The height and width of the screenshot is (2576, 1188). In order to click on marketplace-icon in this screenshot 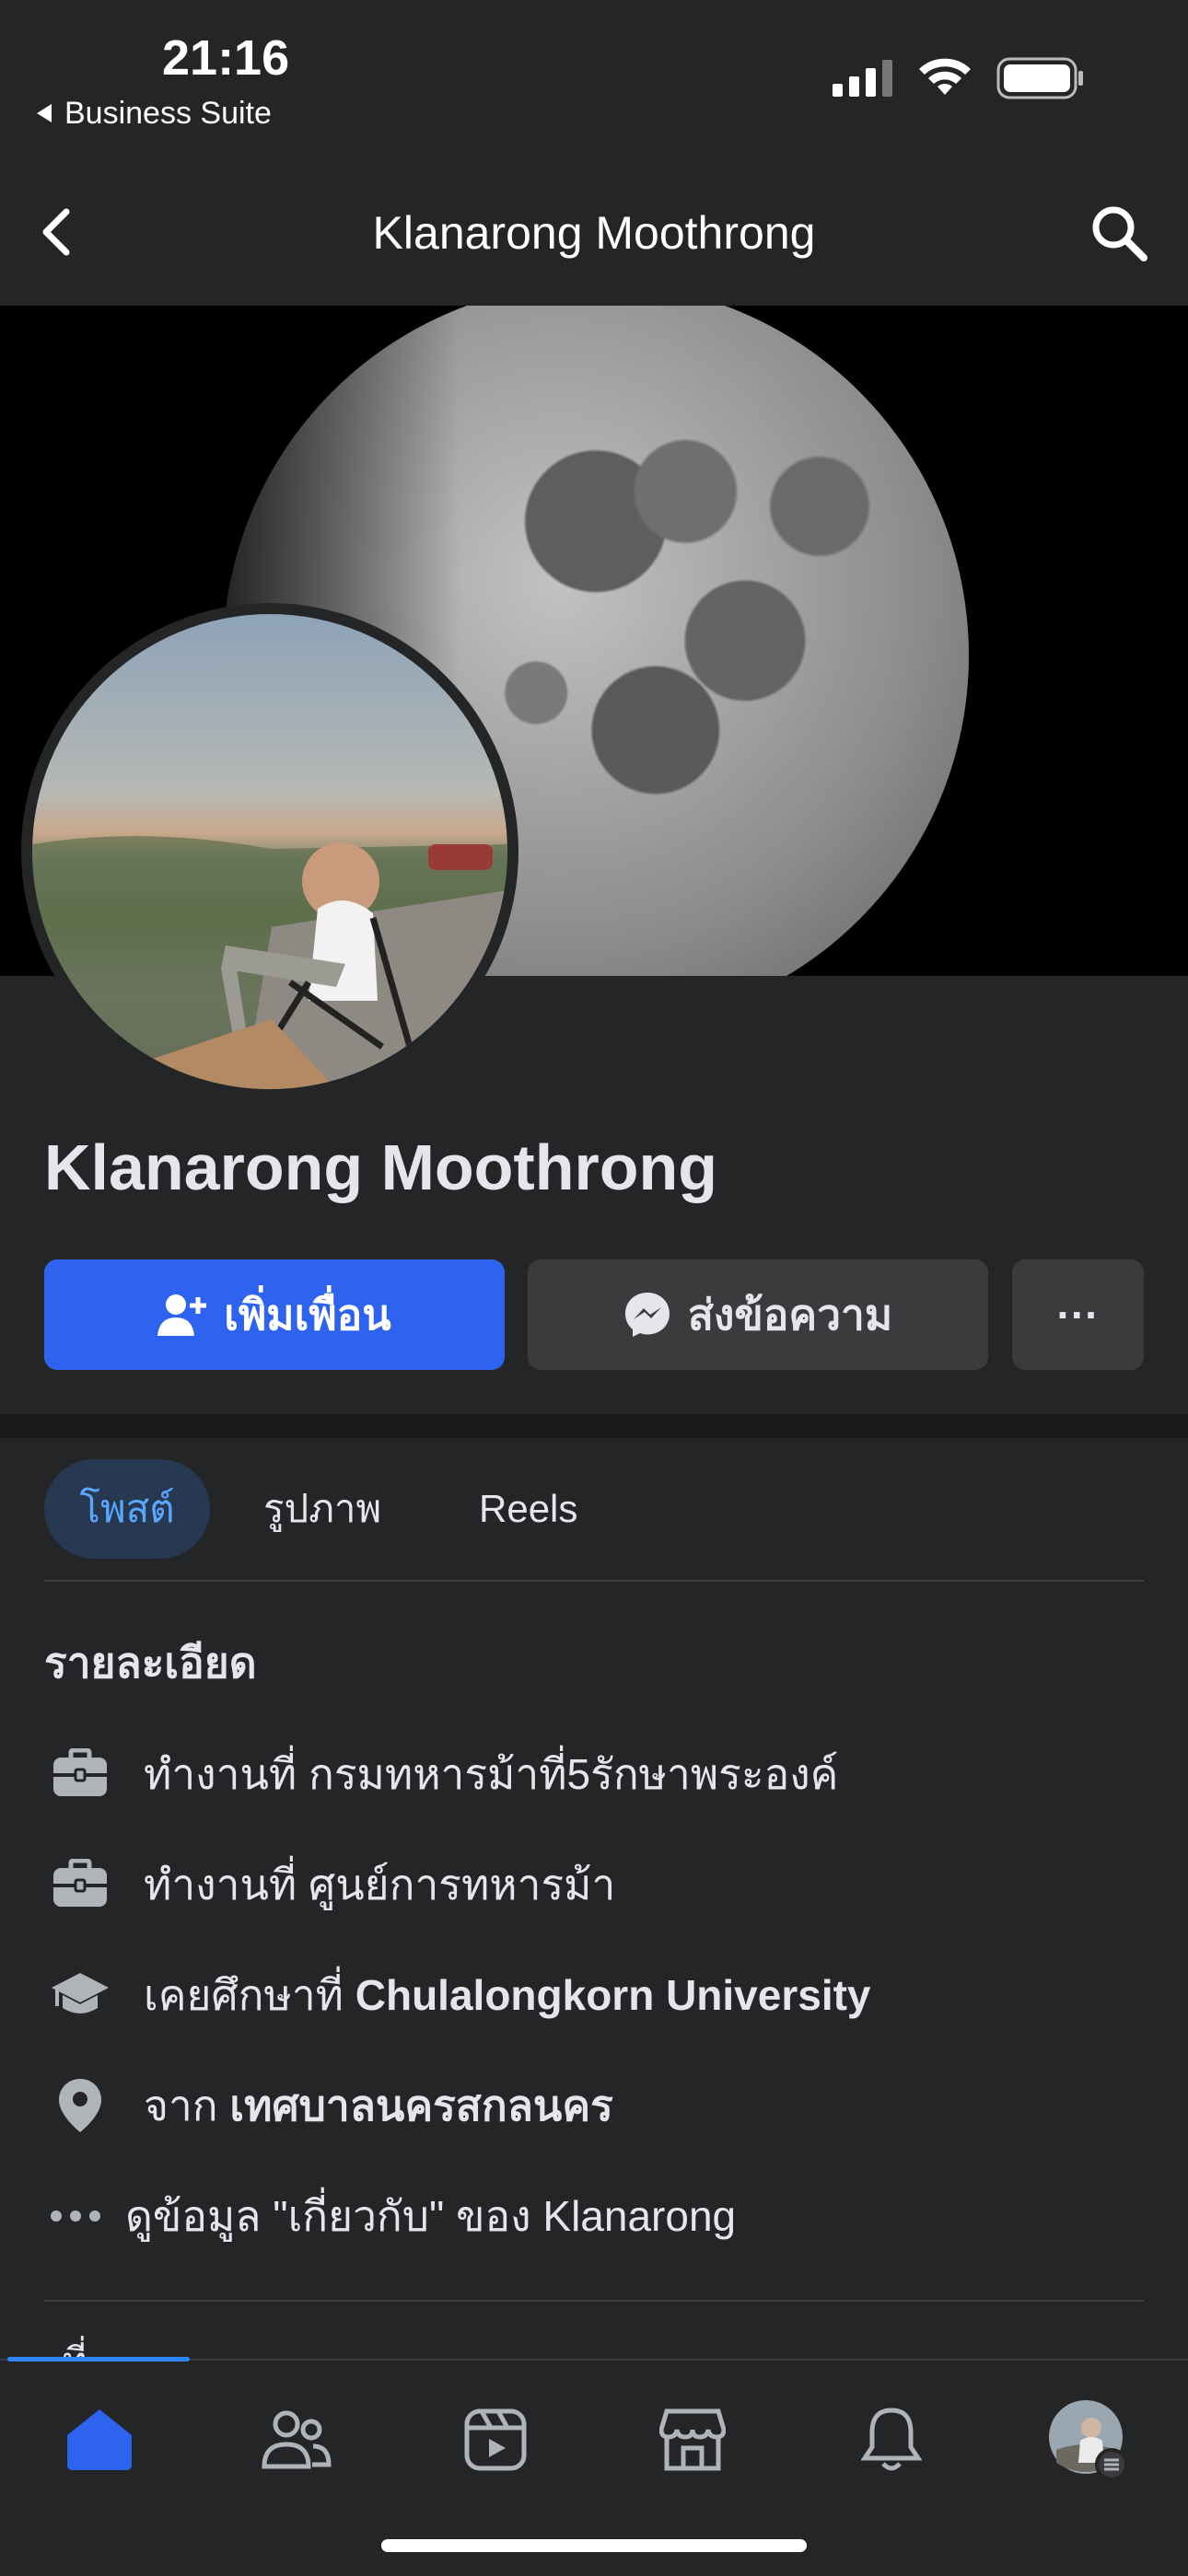, I will do `click(692, 2439)`.